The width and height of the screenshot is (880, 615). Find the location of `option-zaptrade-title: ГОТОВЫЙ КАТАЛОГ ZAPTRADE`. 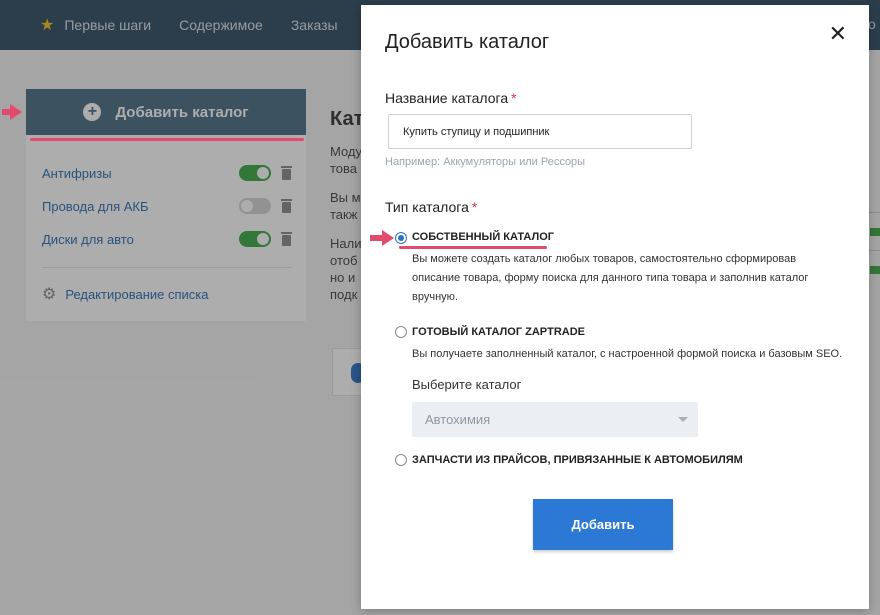

option-zaptrade-title: ГОТОВЫЙ КАТАЛОГ ZAPTRADE is located at coordinates (498, 332).